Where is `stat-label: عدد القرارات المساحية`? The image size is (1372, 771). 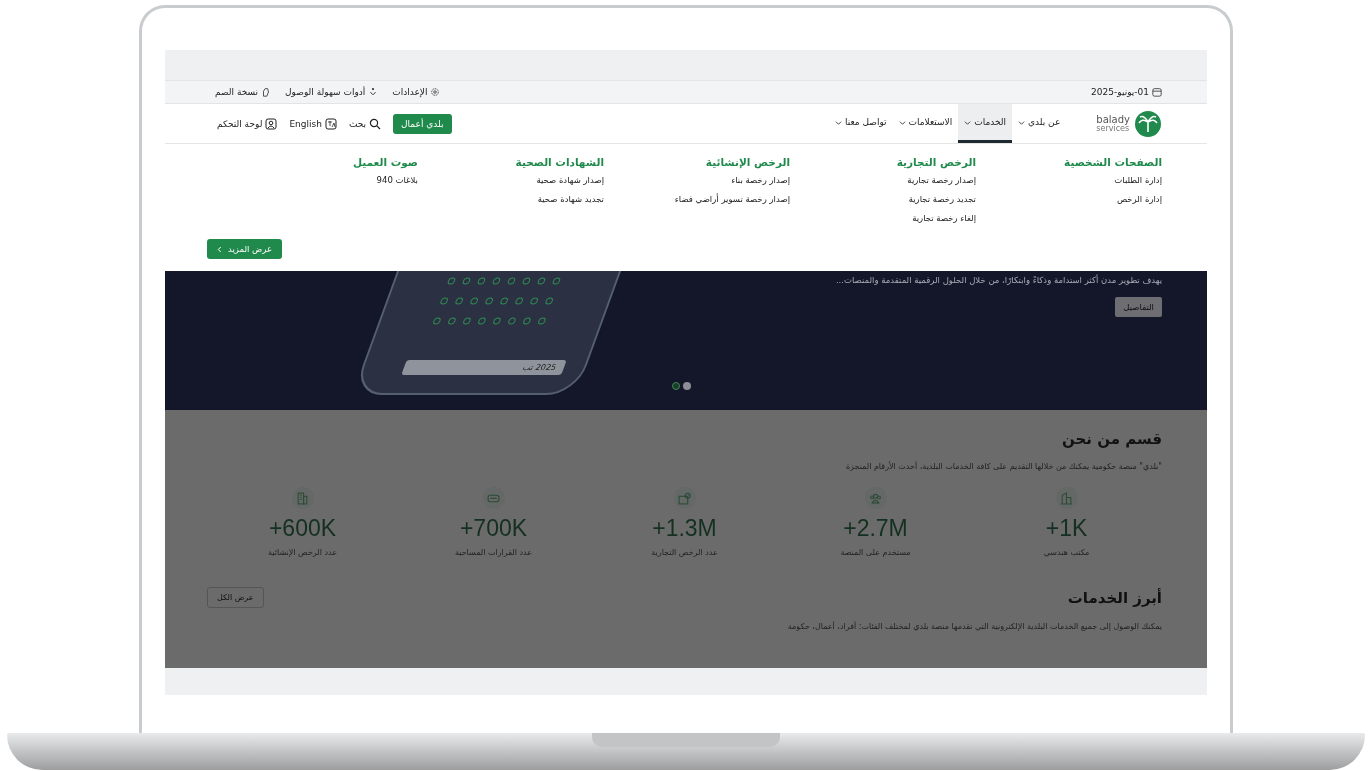 stat-label: عدد القرارات المساحية is located at coordinates (493, 552).